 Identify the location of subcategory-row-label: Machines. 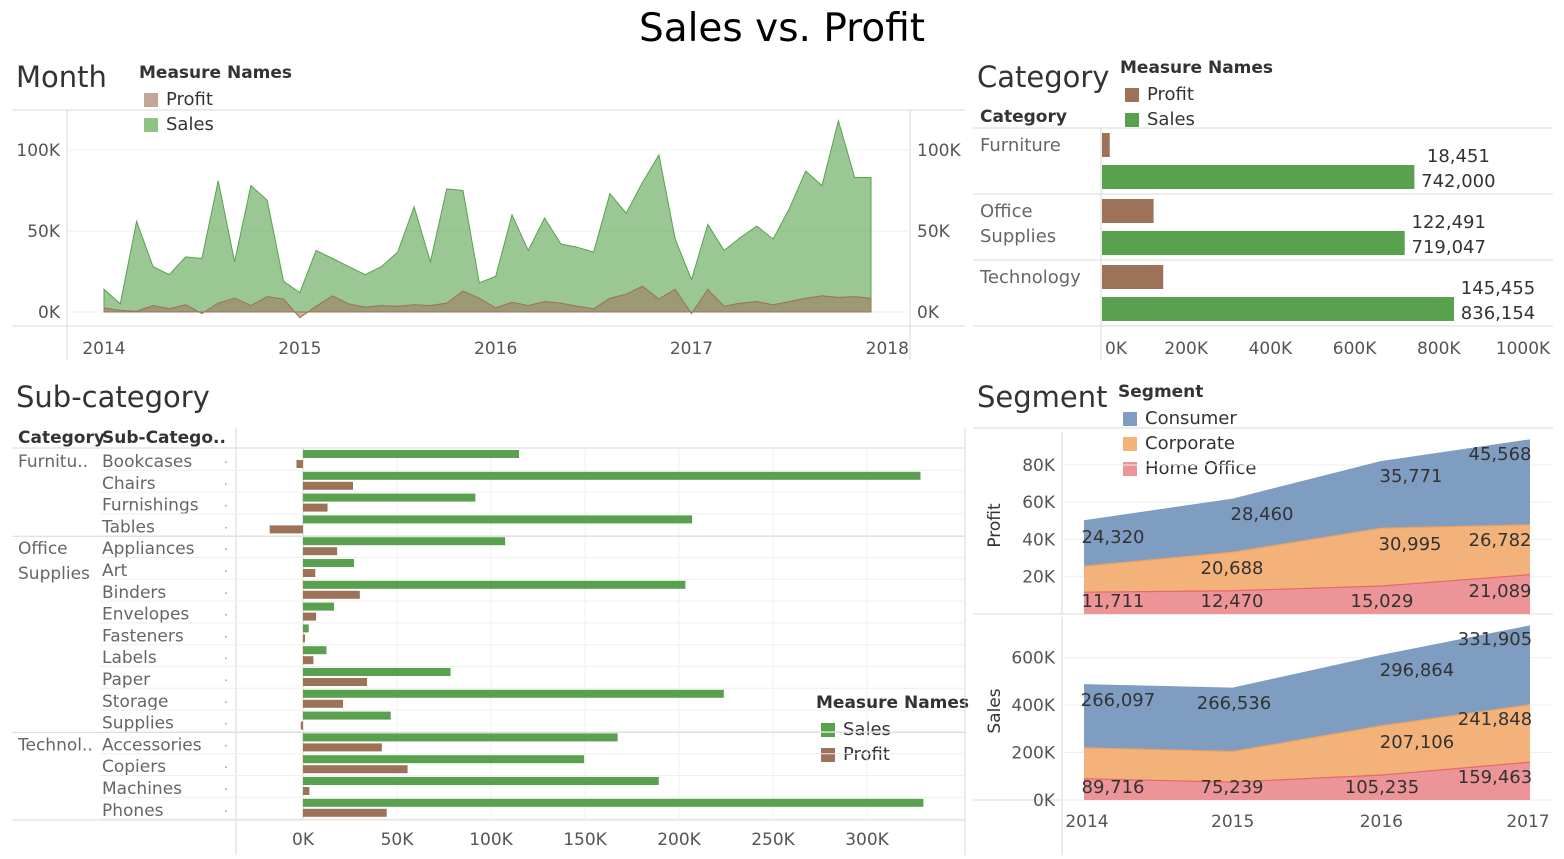
(142, 789).